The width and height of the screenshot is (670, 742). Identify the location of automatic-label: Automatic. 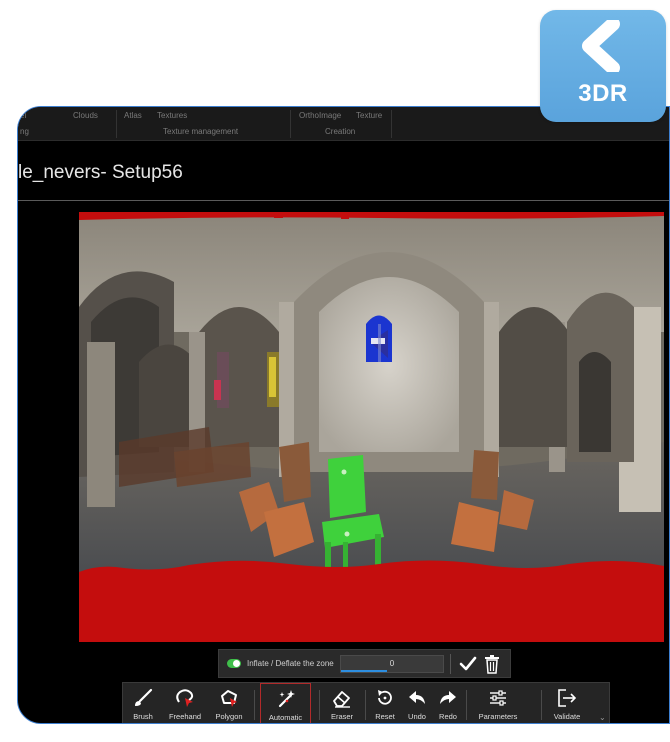
(285, 717).